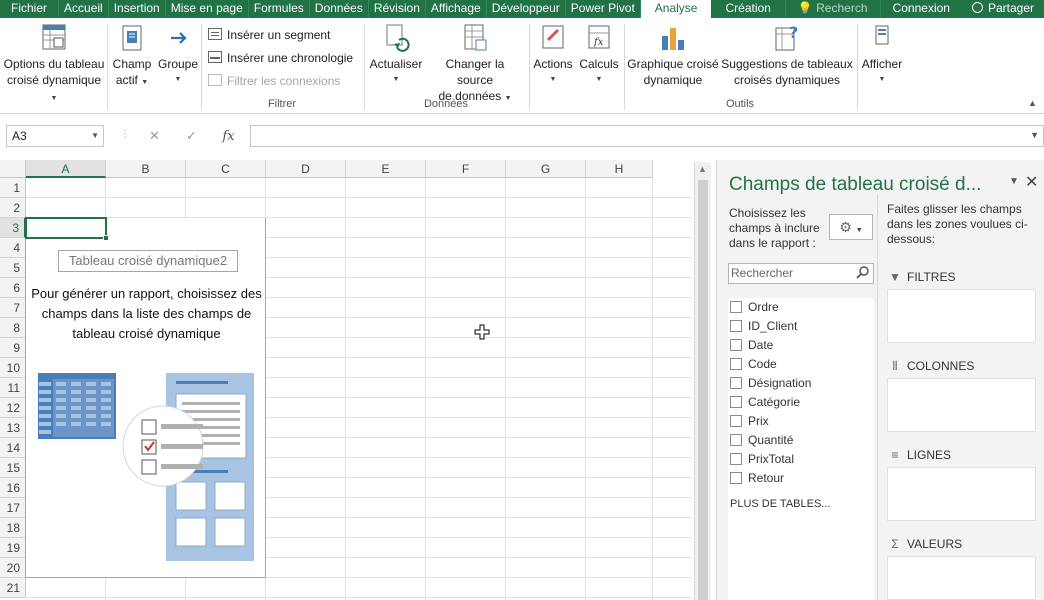 The image size is (1044, 600). What do you see at coordinates (761, 440) in the screenshot?
I see `field-item: Quantité` at bounding box center [761, 440].